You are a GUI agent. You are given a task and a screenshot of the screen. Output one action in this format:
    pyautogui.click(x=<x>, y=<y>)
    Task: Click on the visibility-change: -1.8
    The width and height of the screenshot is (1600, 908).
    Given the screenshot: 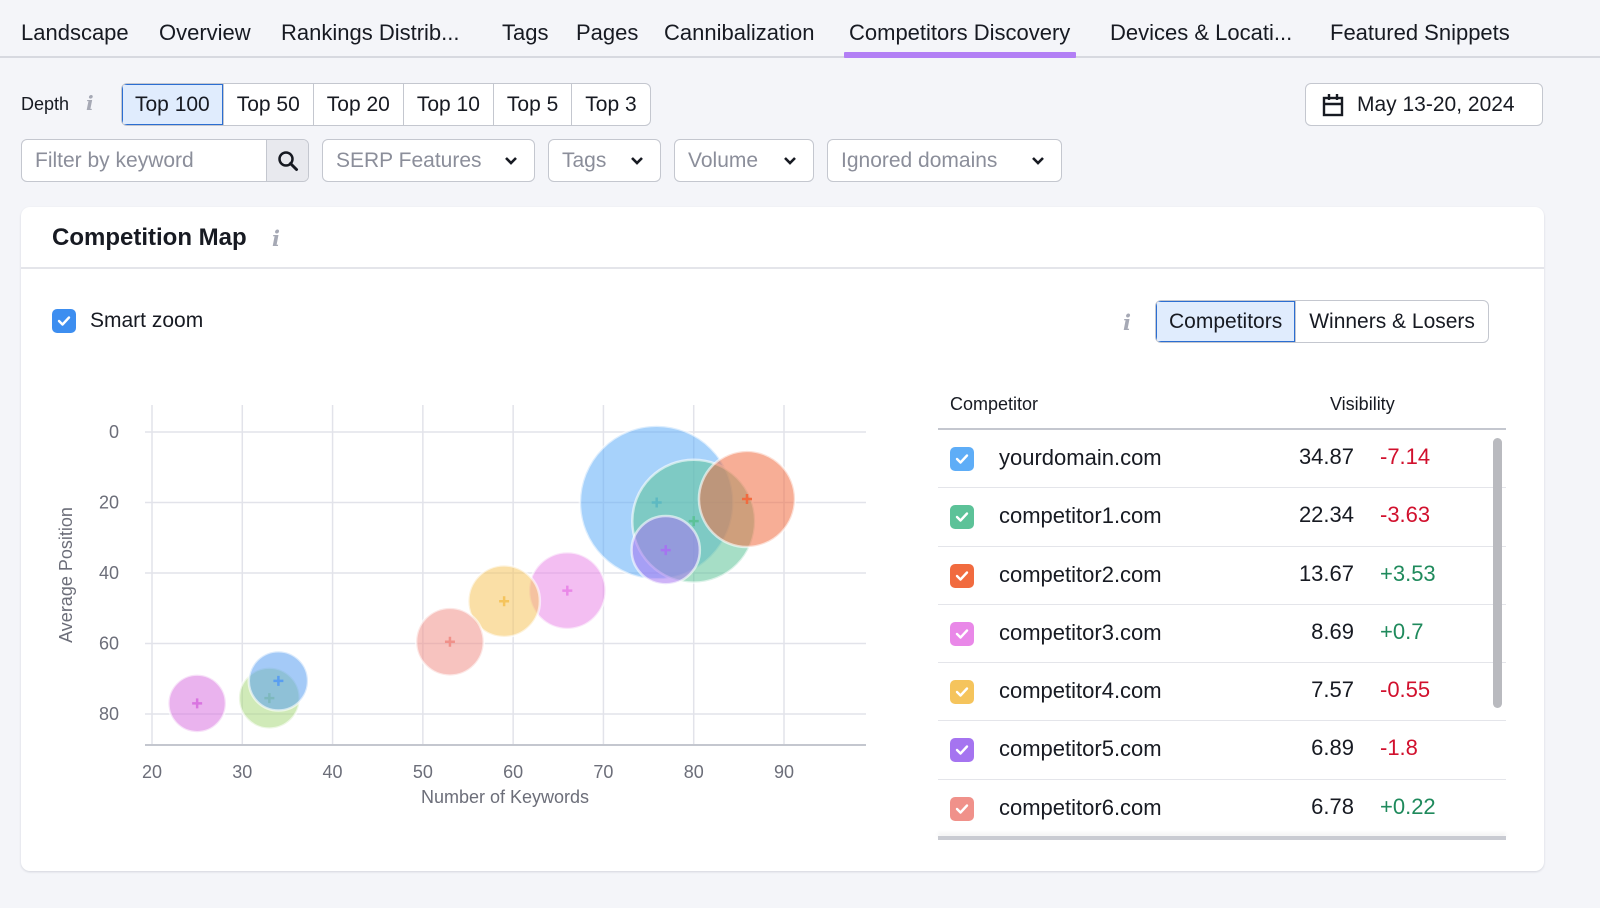 What is the action you would take?
    pyautogui.click(x=1399, y=748)
    